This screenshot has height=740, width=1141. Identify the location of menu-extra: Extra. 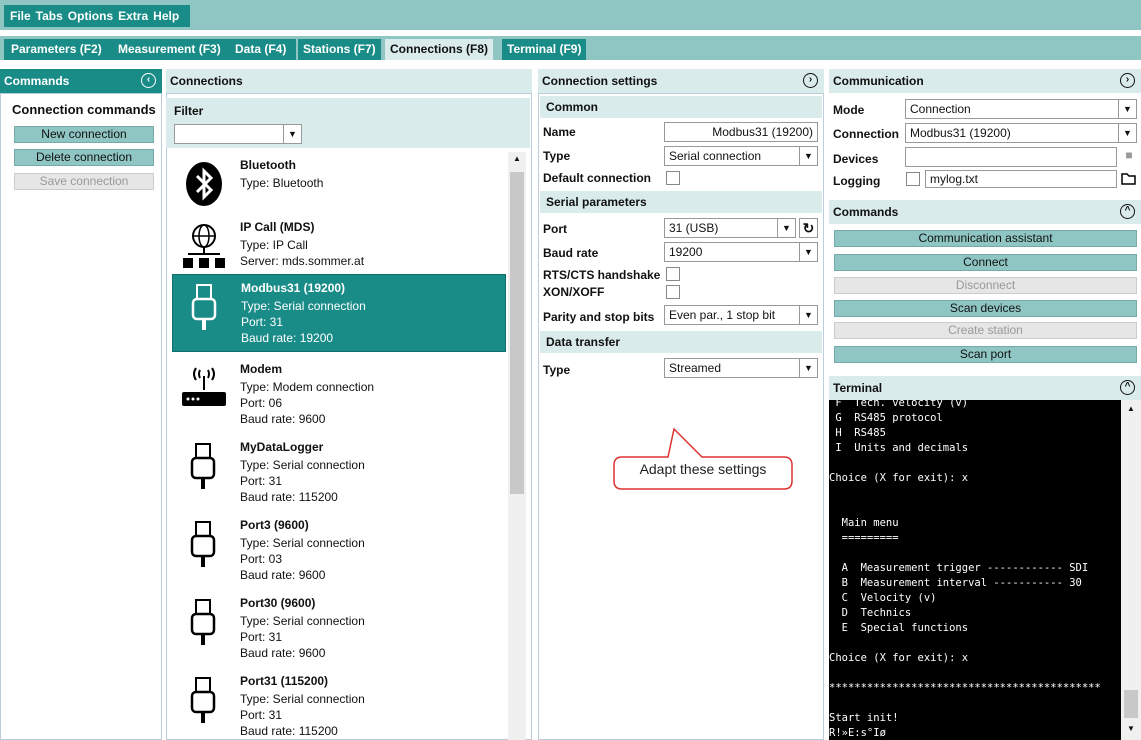
(133, 16).